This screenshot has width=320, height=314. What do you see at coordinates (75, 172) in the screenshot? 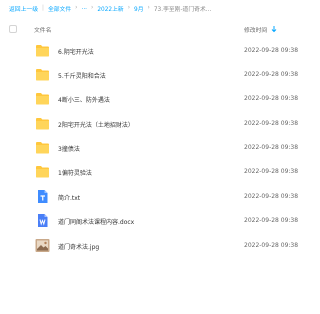
I see `file-name: 1偏符灵验法` at bounding box center [75, 172].